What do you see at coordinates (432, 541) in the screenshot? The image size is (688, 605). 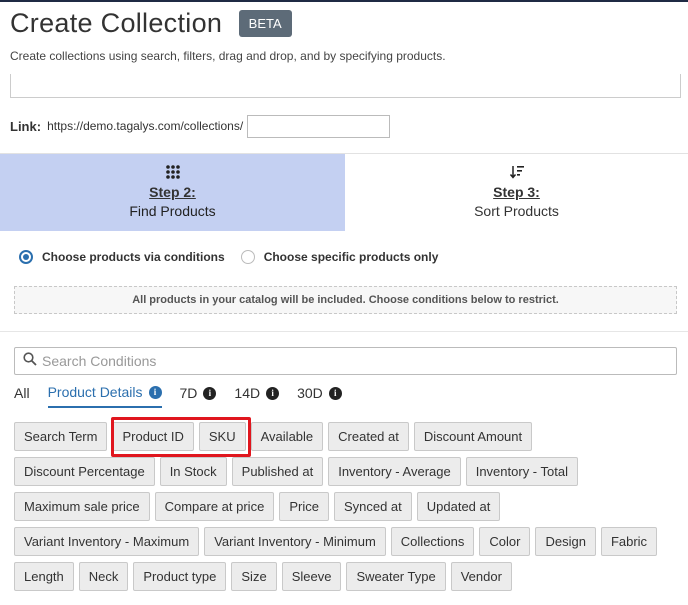 I see `chip-collections: Collections` at bounding box center [432, 541].